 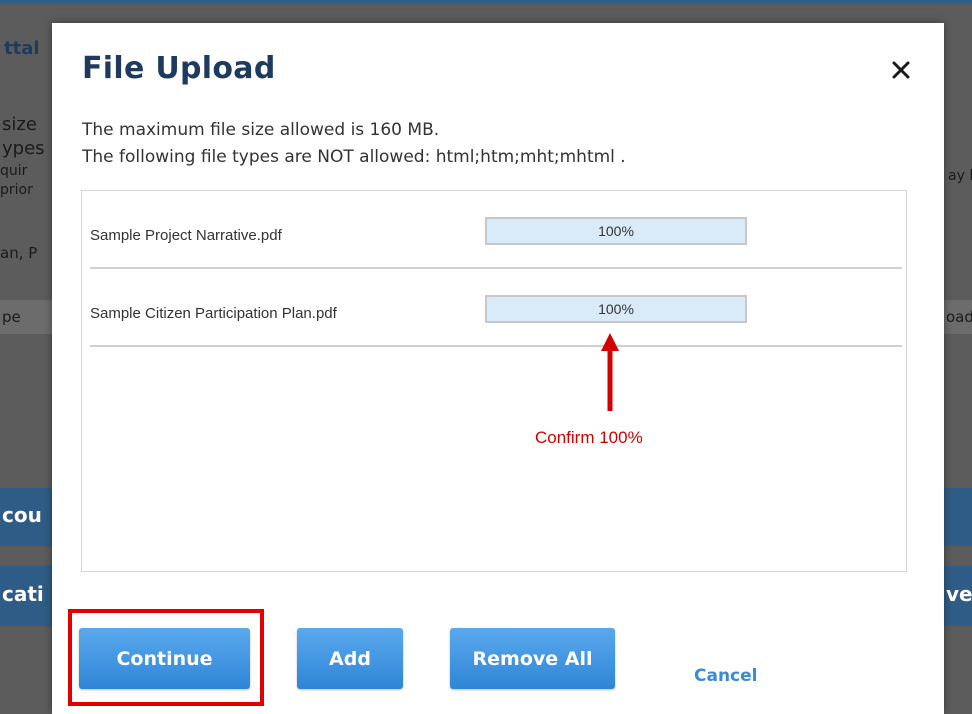 I want to click on background-top-border, so click(x=486, y=2).